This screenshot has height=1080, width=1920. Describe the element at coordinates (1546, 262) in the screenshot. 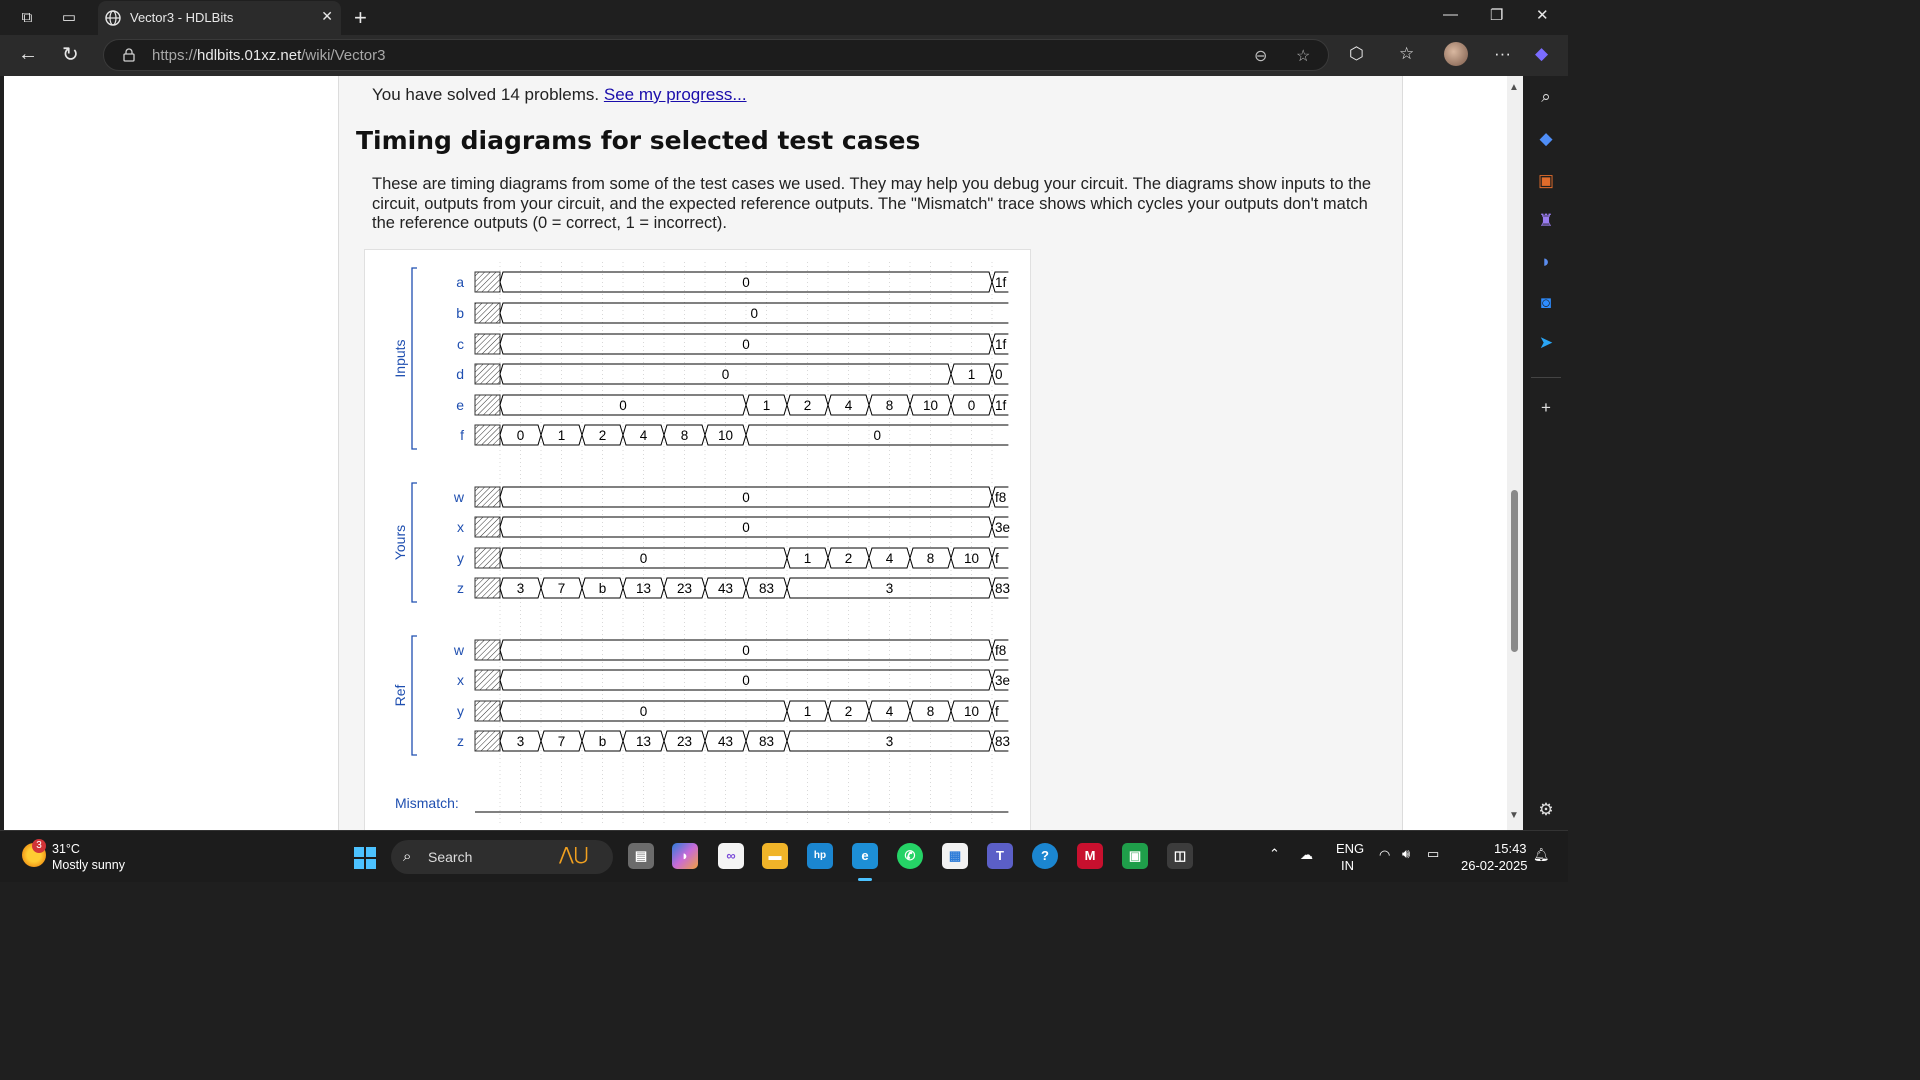

I see `copilot-sidebar-icon: ◗` at that location.